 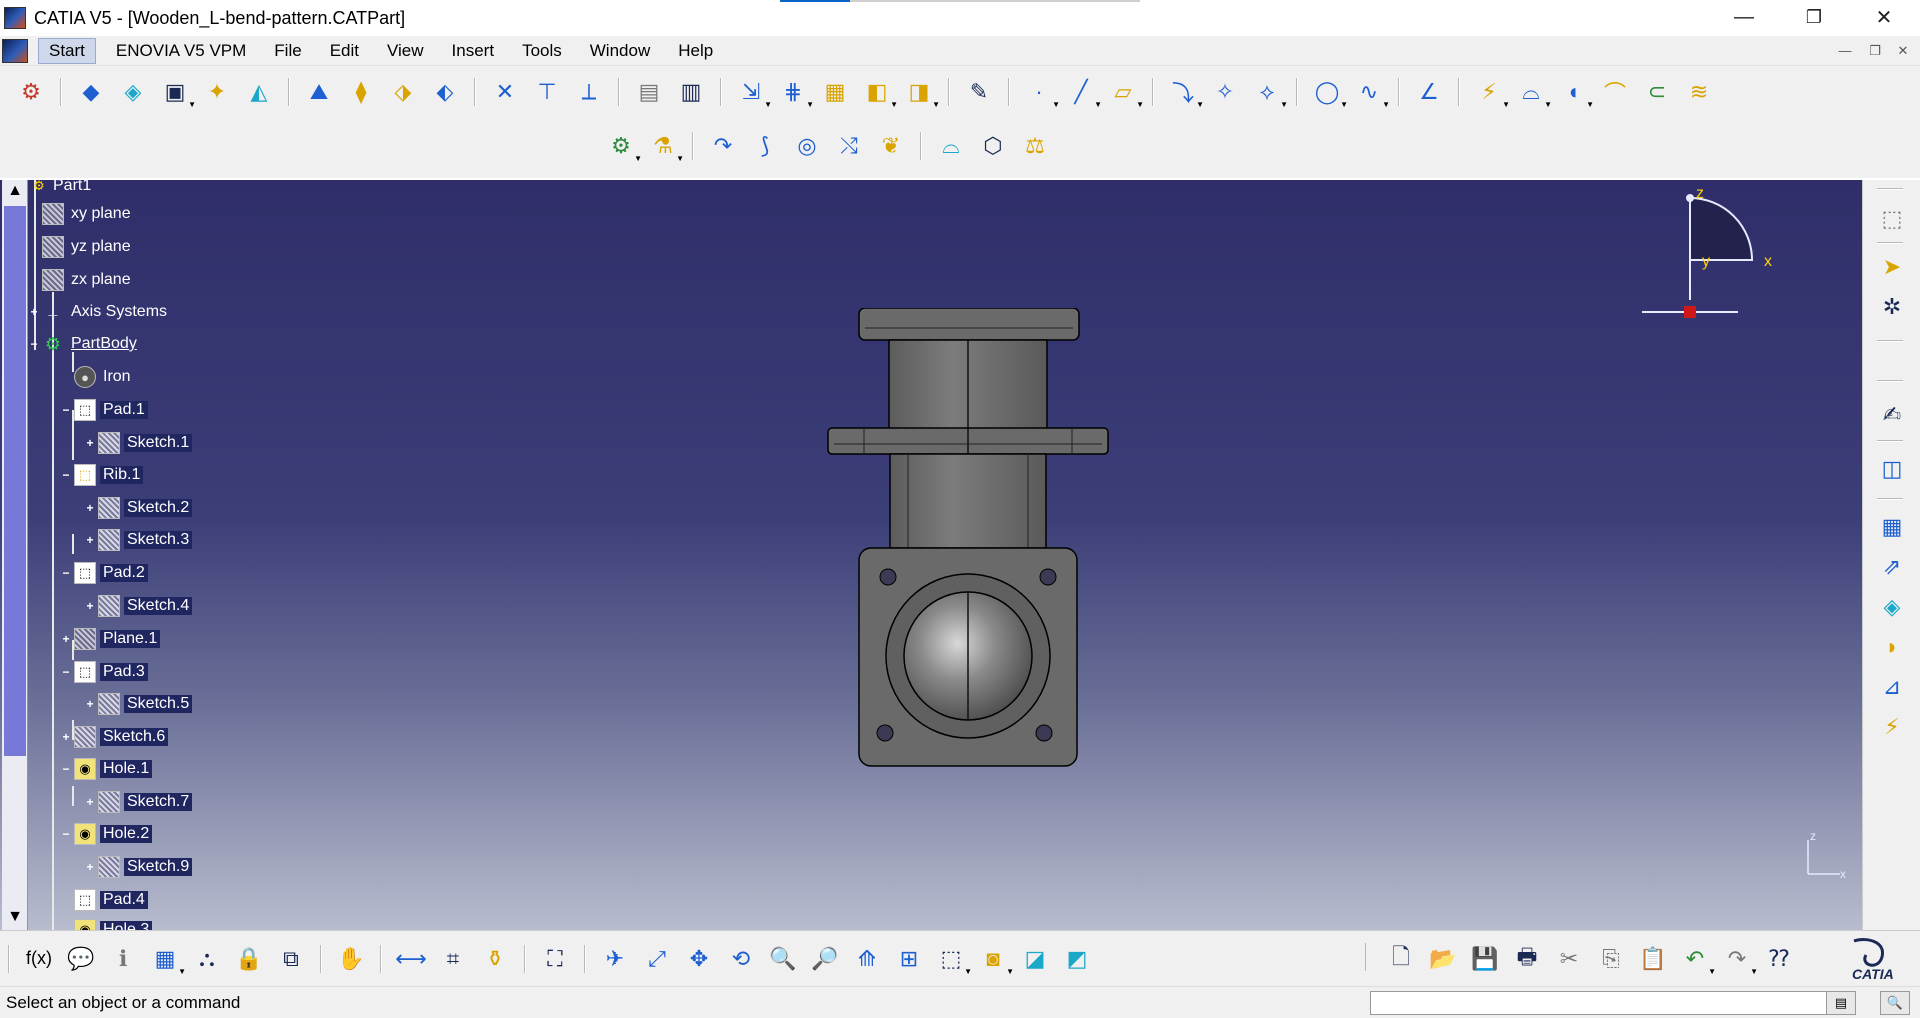 What do you see at coordinates (965, 558) in the screenshot?
I see `3d-model-l-bend` at bounding box center [965, 558].